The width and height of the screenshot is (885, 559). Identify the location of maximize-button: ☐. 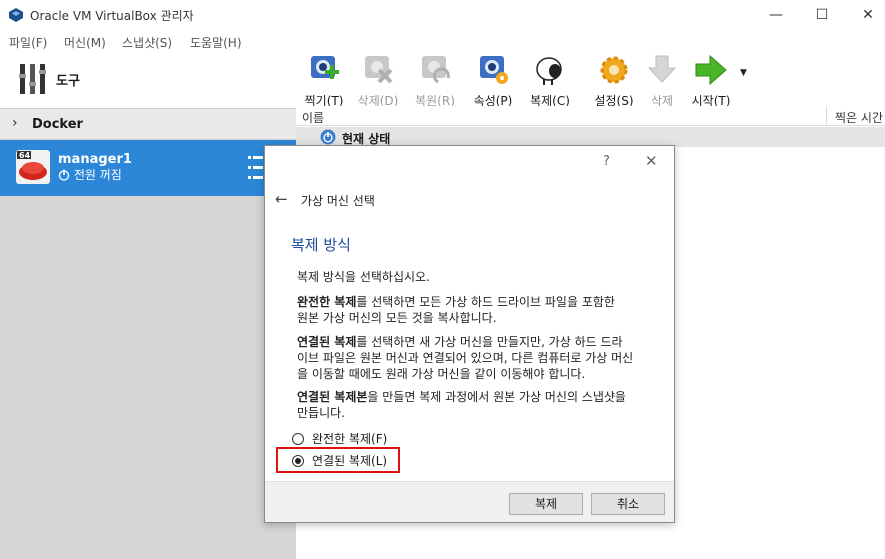
(822, 15).